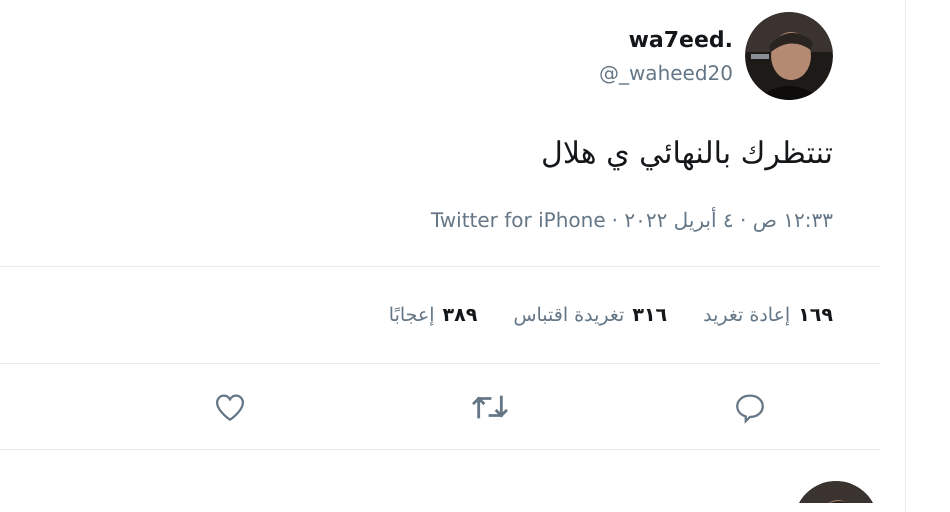 Image resolution: width=950 pixels, height=512 pixels. I want to click on stat-count: ٣٨٩ إعجابًا, so click(433, 315).